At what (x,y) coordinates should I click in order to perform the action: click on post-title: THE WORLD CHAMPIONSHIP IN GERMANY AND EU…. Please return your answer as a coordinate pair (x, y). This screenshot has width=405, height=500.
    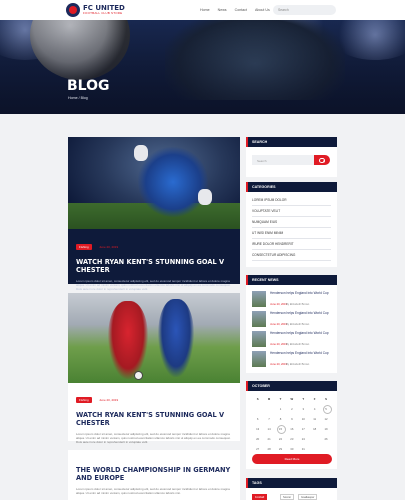
    Looking at the image, I should click on (154, 474).